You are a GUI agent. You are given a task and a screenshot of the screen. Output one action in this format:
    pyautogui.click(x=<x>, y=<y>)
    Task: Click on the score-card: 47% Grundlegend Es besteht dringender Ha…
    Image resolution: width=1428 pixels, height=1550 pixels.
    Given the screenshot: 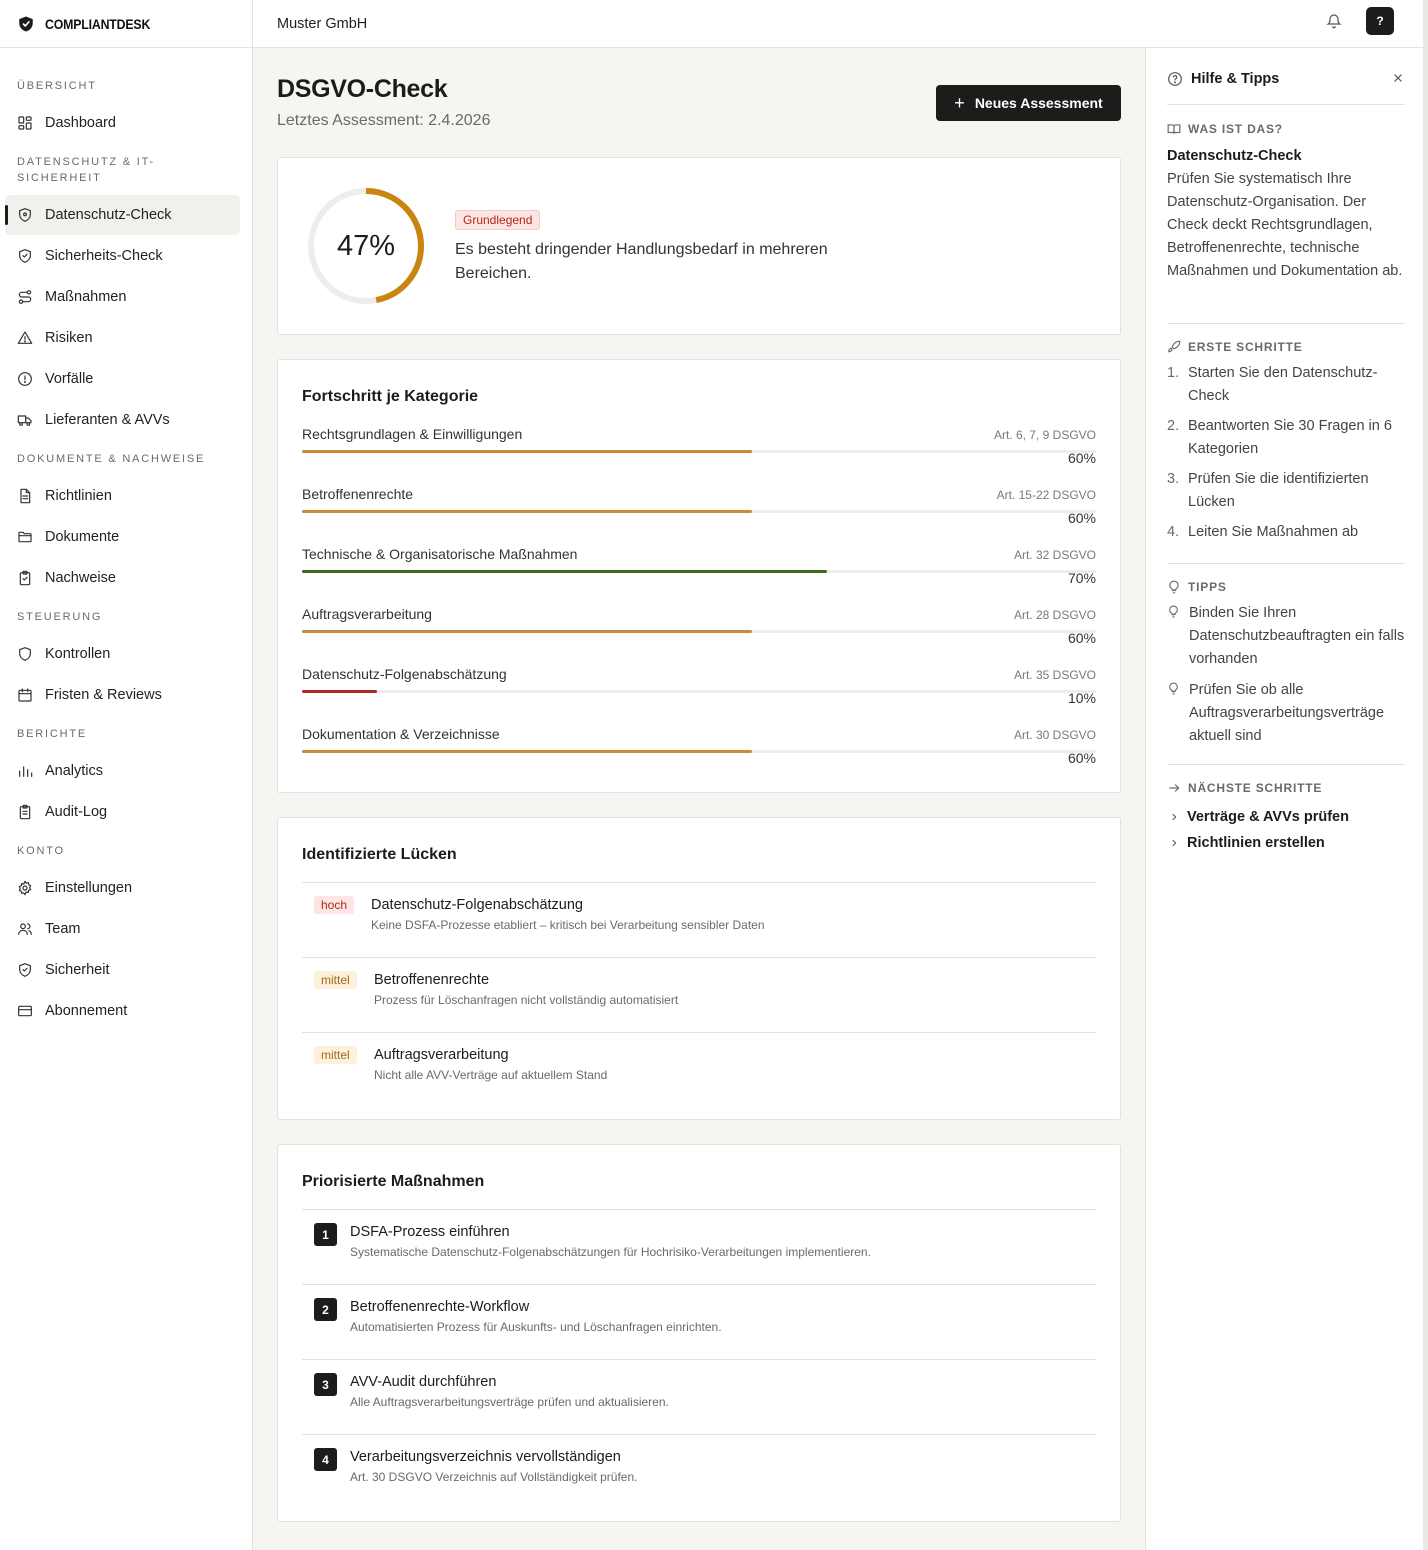 What is the action you would take?
    pyautogui.click(x=699, y=246)
    